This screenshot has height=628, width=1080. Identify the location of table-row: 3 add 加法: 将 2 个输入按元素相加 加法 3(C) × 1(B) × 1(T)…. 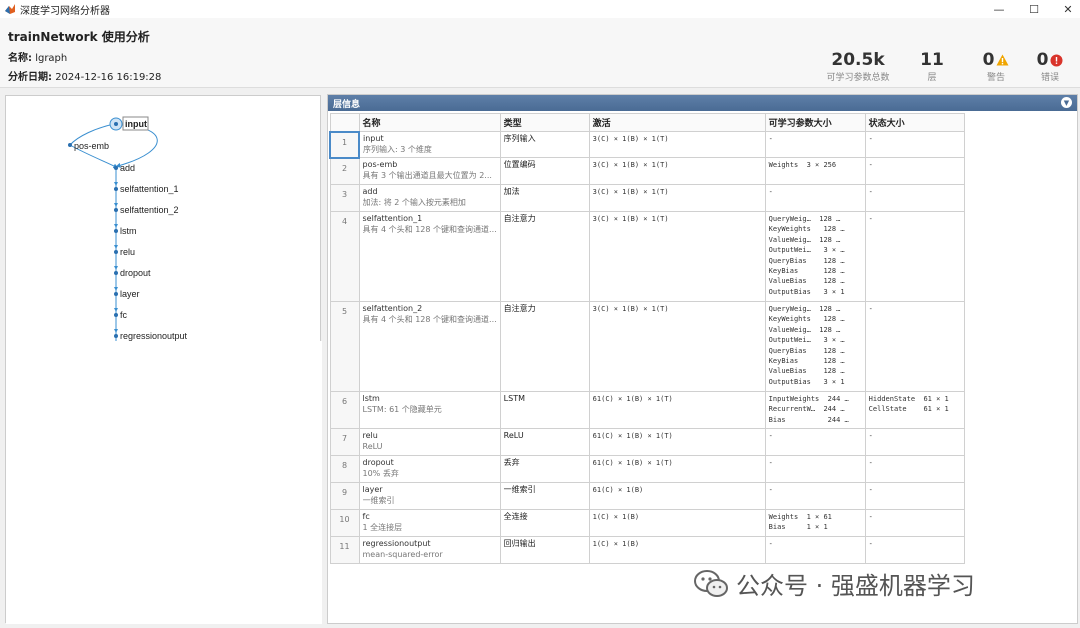
(647, 198).